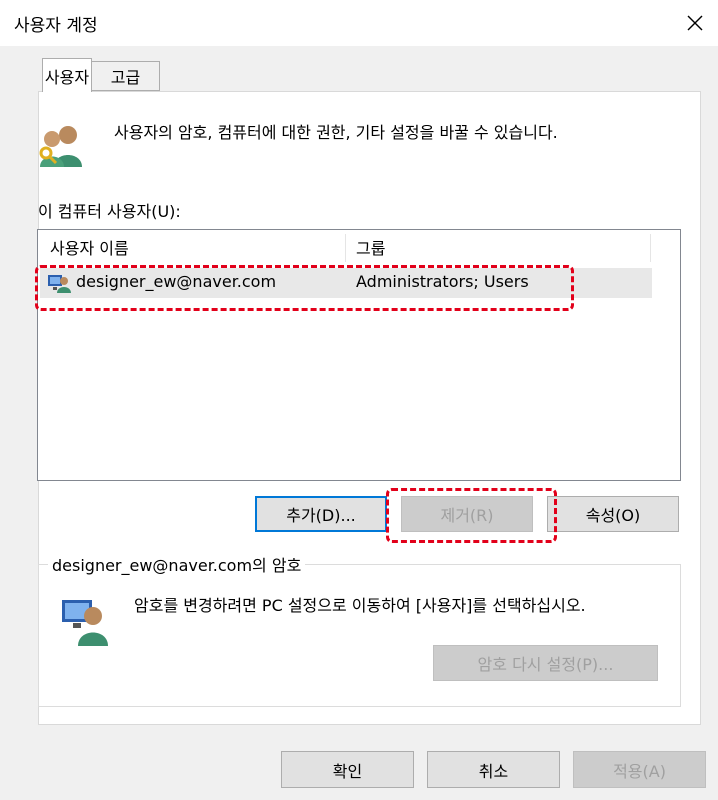  I want to click on user-monitor-icon, so click(85, 623).